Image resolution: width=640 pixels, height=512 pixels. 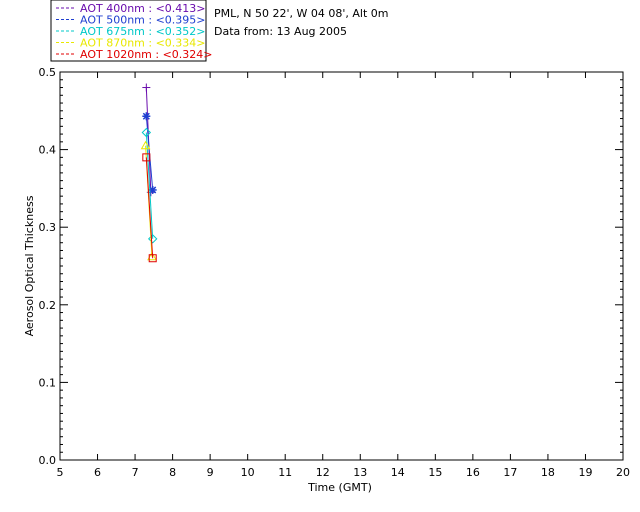 I want to click on x-tick-label: 19, so click(x=585, y=472).